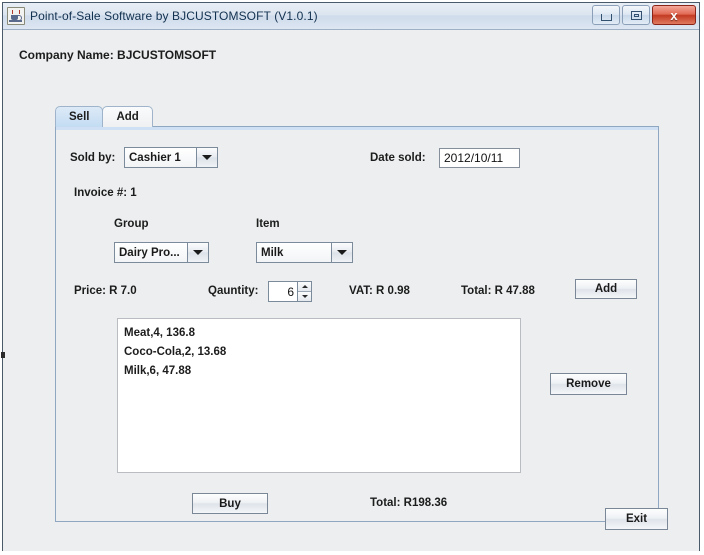 This screenshot has width=704, height=555. What do you see at coordinates (118, 55) in the screenshot?
I see `company-name-label: Company Name: BJCUSTOMSOFT` at bounding box center [118, 55].